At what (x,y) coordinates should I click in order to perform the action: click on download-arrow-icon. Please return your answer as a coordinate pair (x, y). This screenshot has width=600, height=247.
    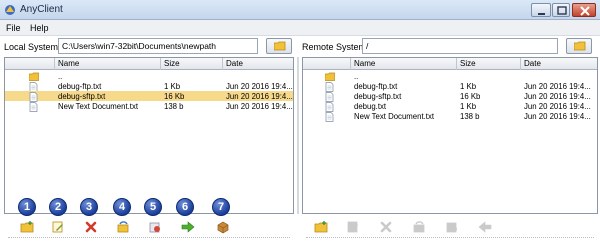
    Looking at the image, I should click on (485, 227).